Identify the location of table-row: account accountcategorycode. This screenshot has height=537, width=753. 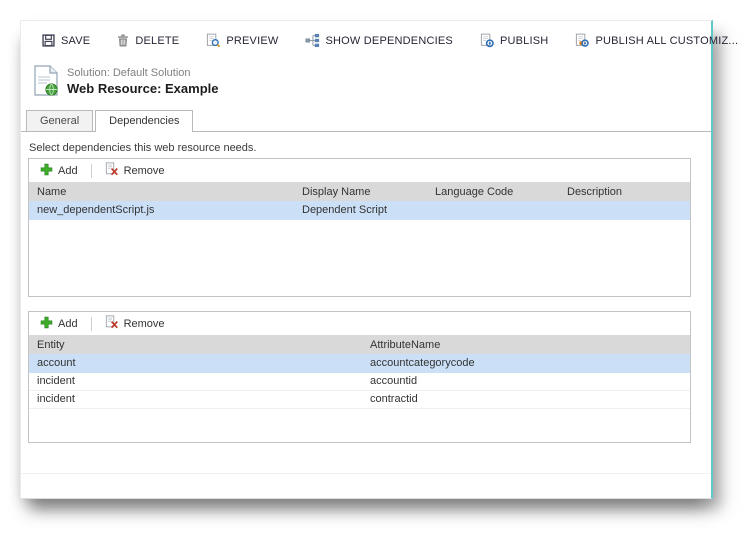
(359, 363).